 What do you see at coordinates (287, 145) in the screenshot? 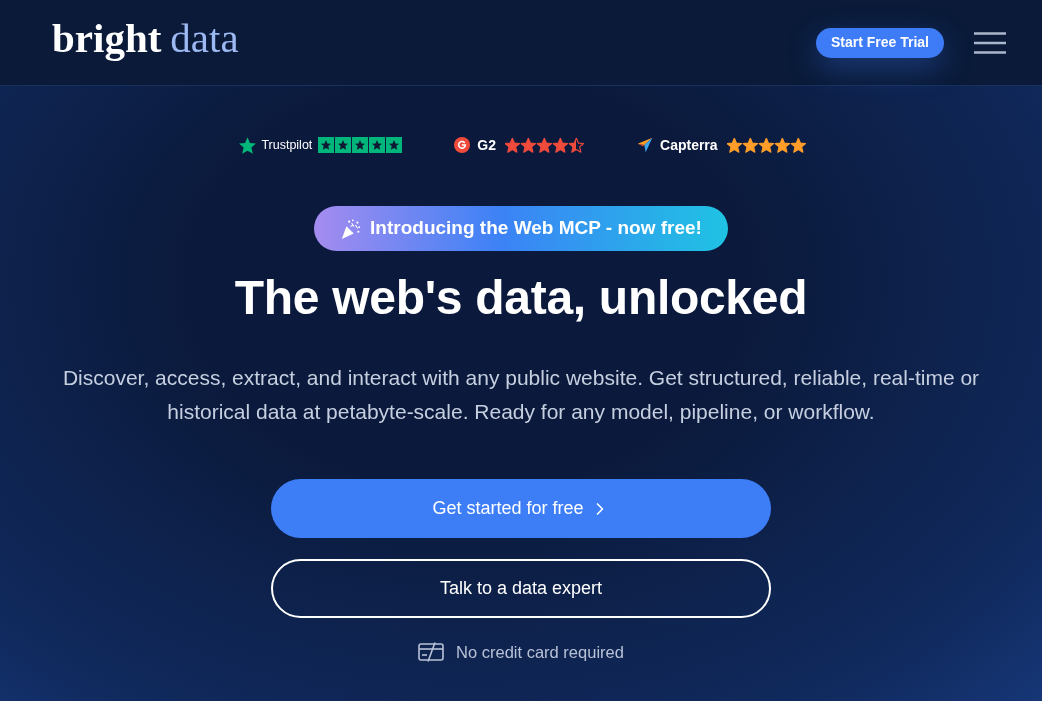
I see `rating-source-name: Trustpilot` at bounding box center [287, 145].